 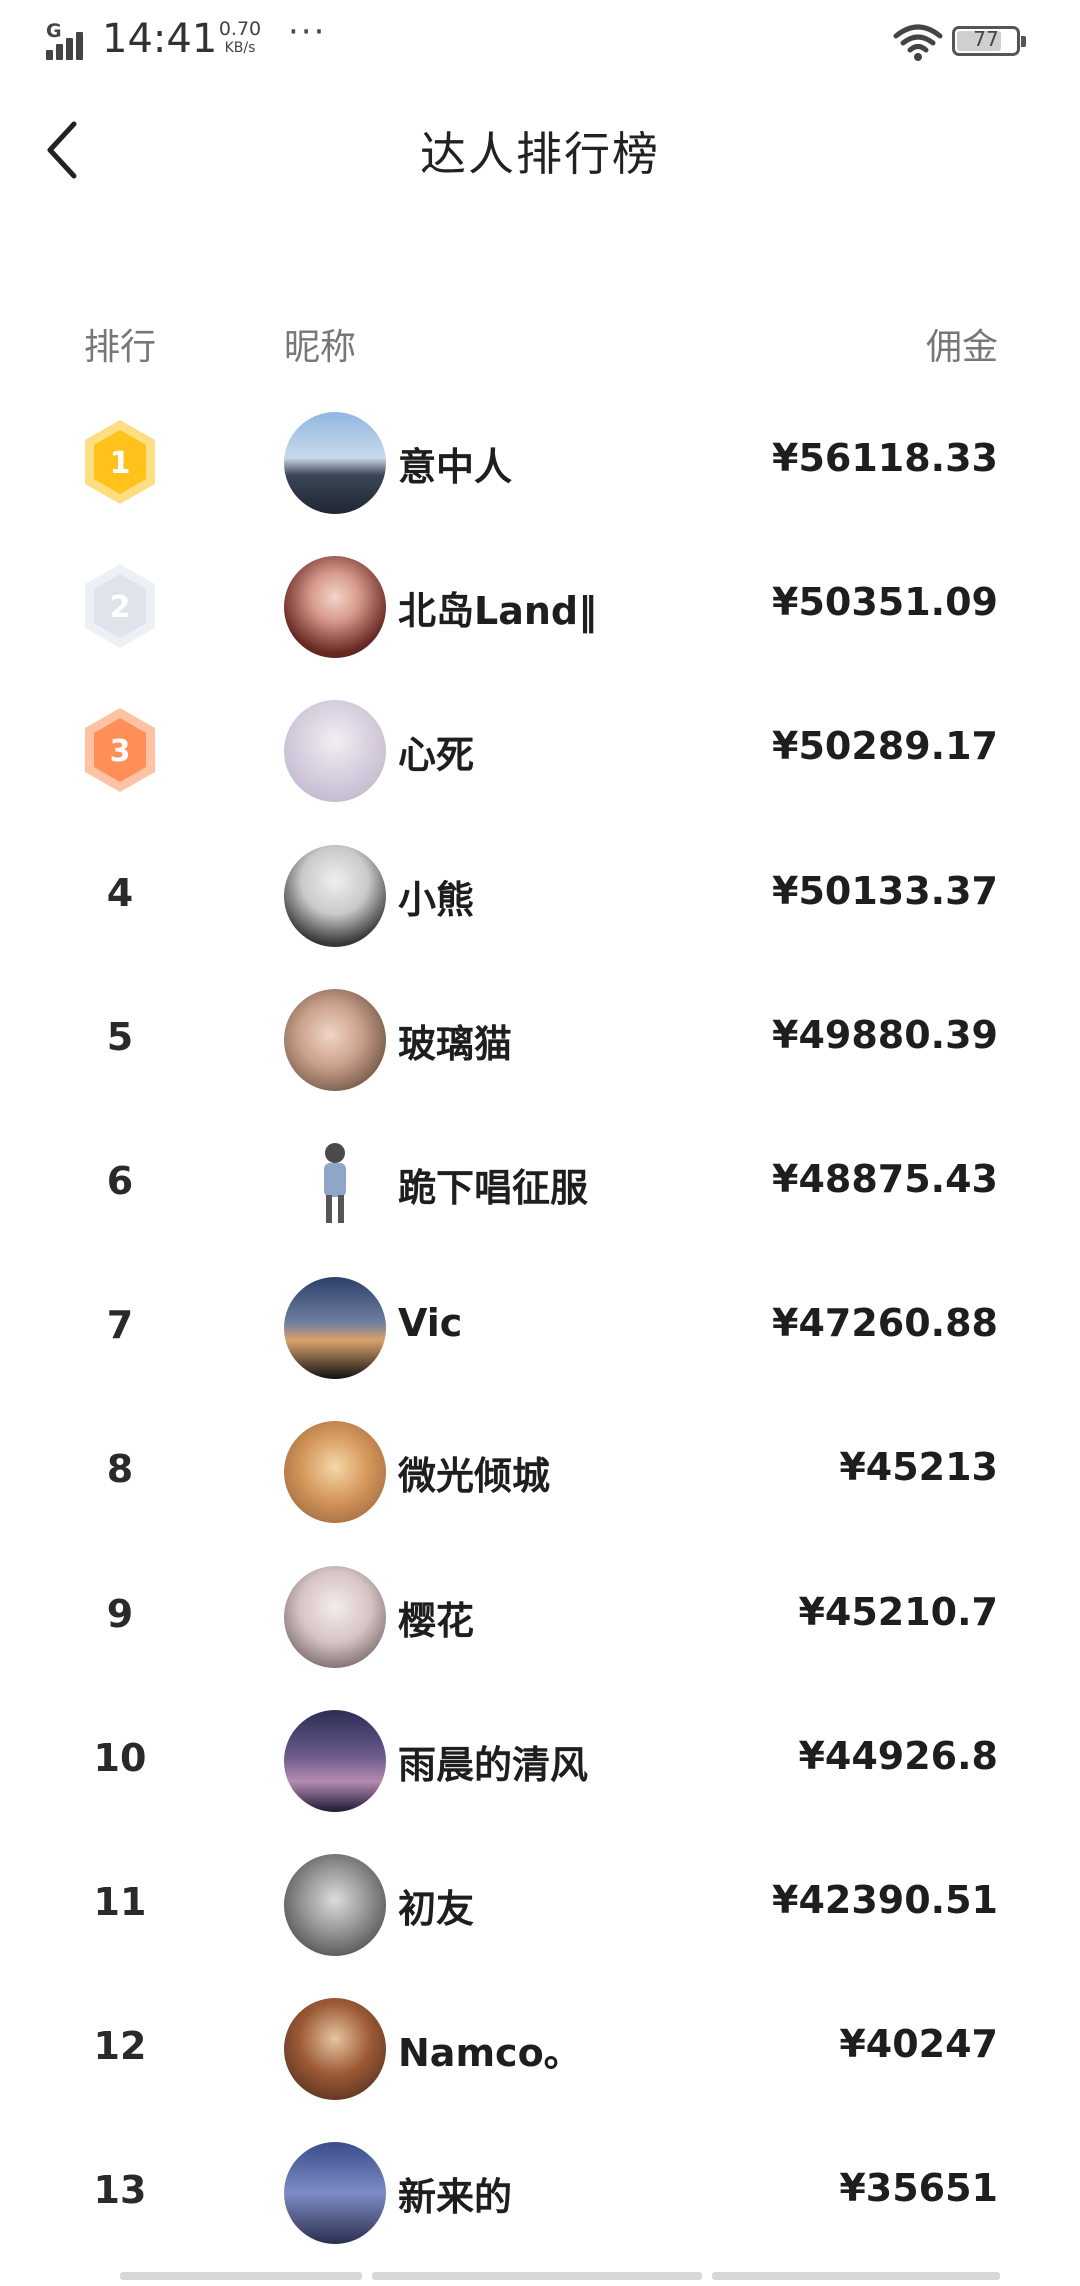 I want to click on commission-amount: ¥49880.39, so click(x=885, y=1034).